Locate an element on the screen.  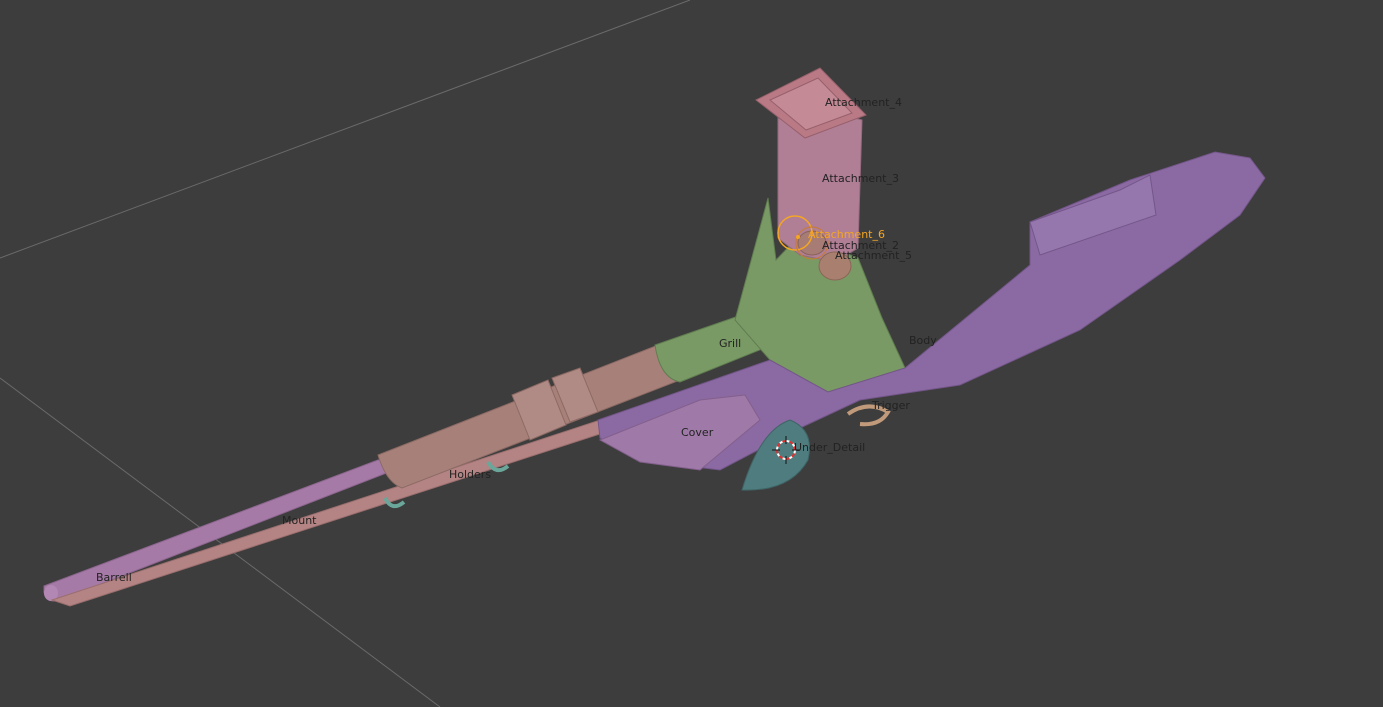
object-mount is located at coordinates (332, 513).